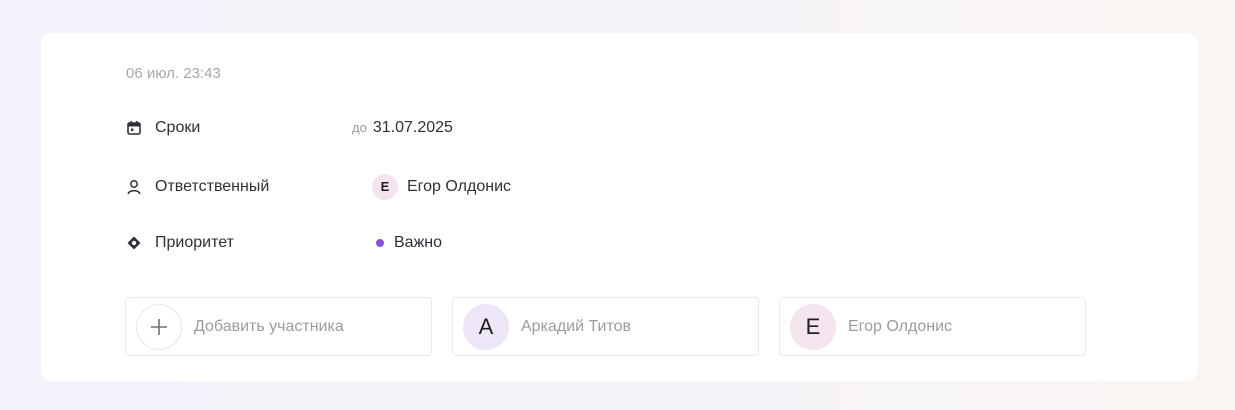 This screenshot has width=1235, height=410. I want to click on owner-row: Ответственный, so click(197, 187).